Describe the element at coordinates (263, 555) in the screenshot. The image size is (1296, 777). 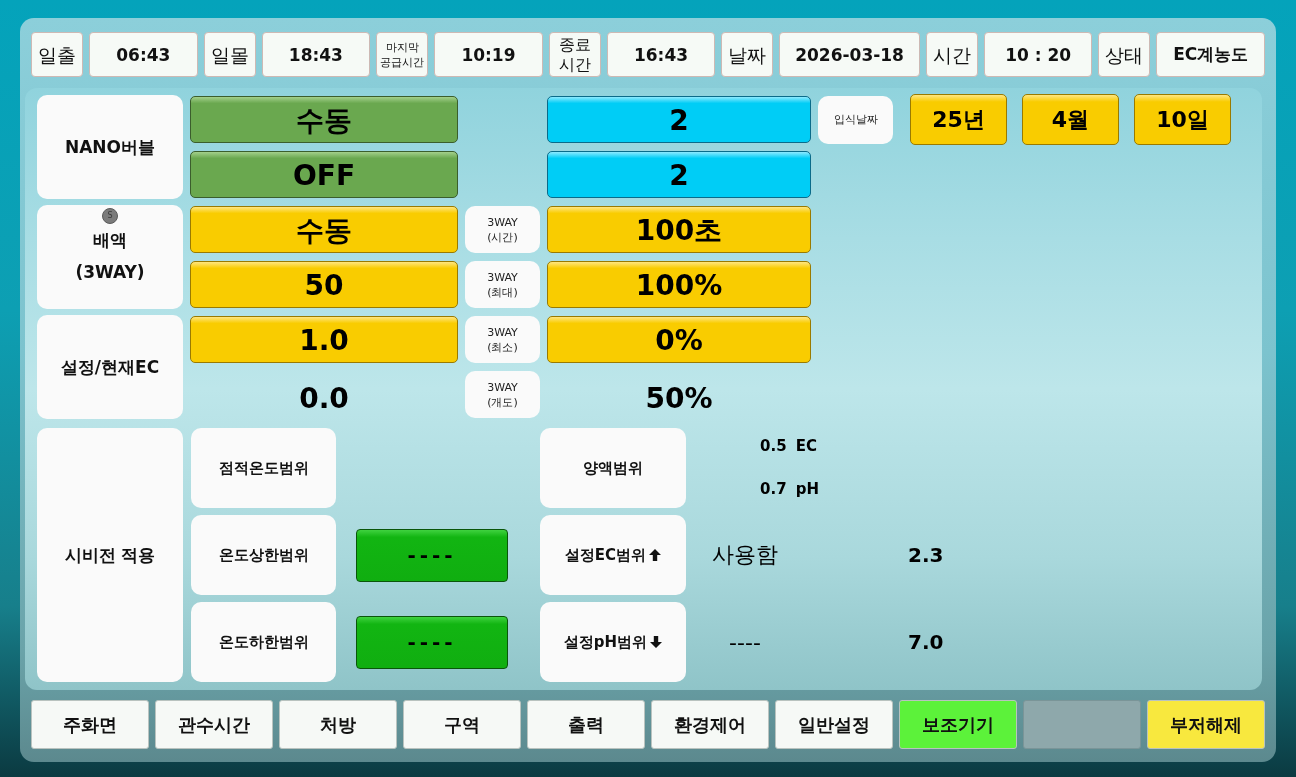
I see `range-label: 온도상한범위` at that location.